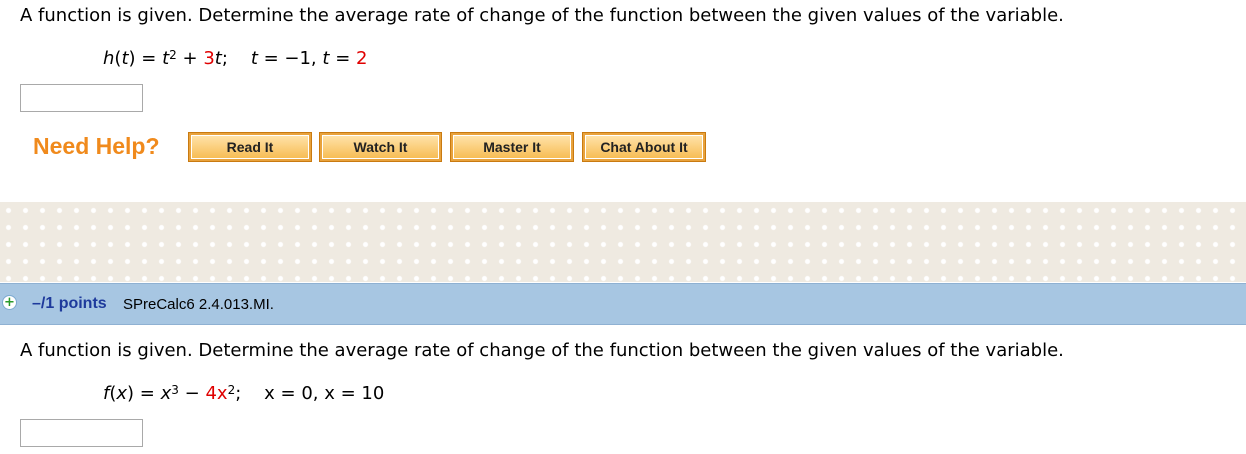 The height and width of the screenshot is (454, 1246). Describe the element at coordinates (244, 393) in the screenshot. I see `question2-formula: f(x) = x3 − 4x2; x = 0, x = 10` at that location.